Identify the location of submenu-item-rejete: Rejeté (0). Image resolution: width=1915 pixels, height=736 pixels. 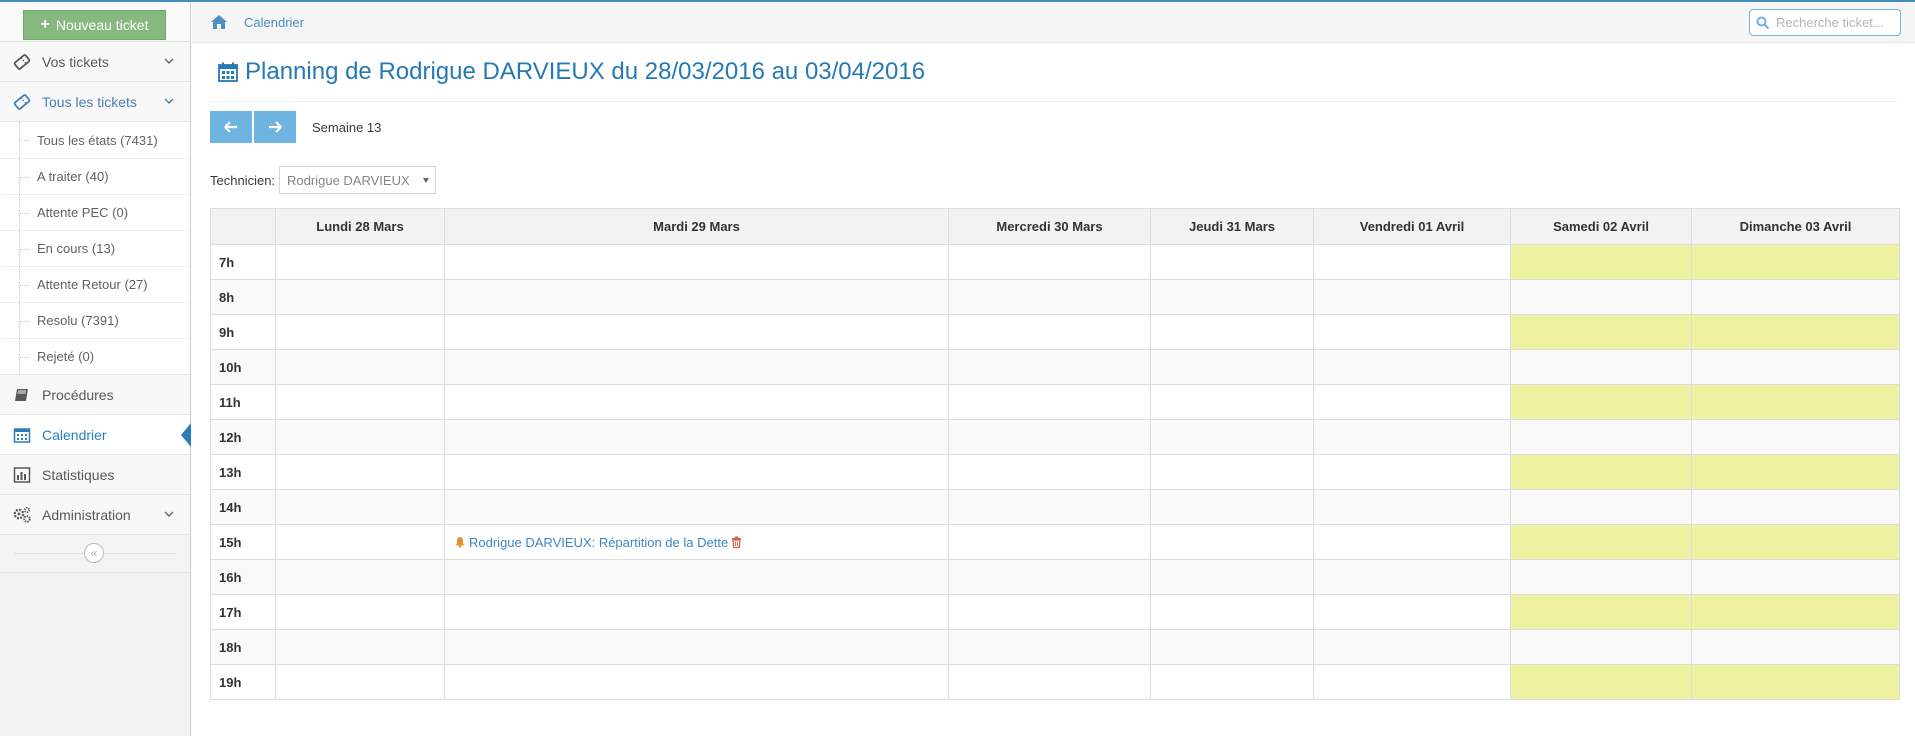
(95, 356).